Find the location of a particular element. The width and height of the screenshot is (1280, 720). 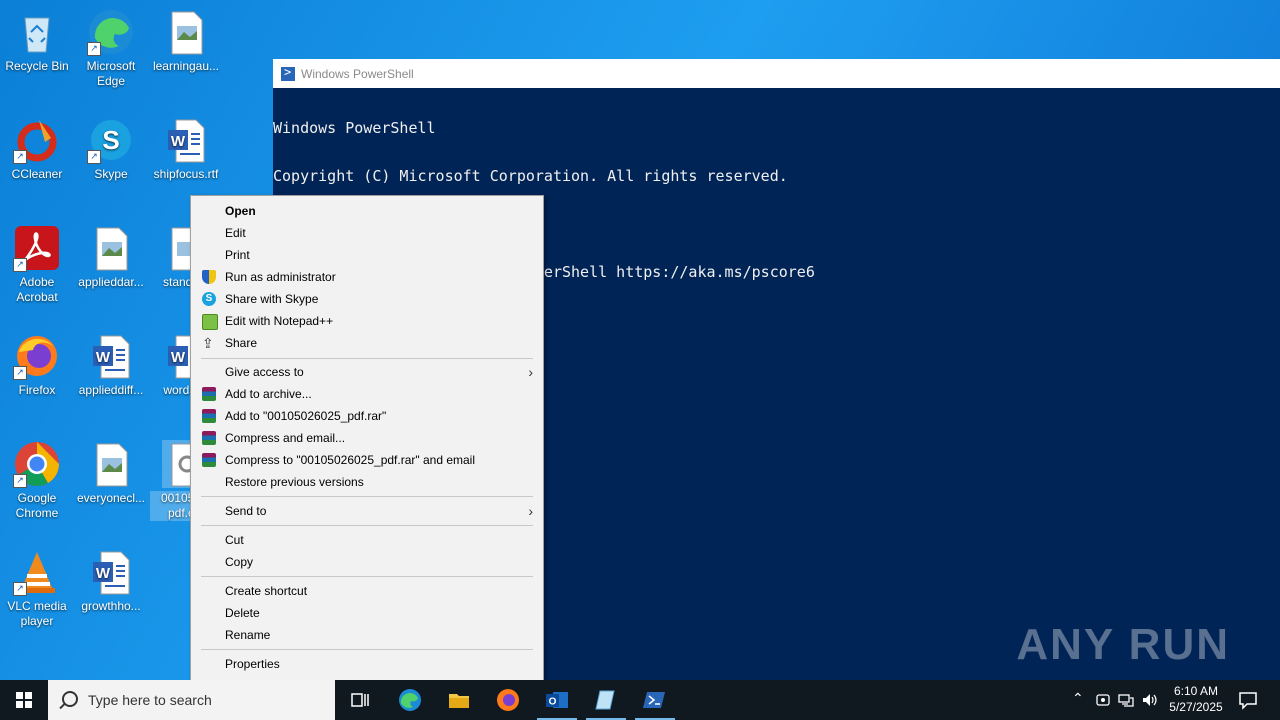

outlook-icon: O is located at coordinates (557, 700).